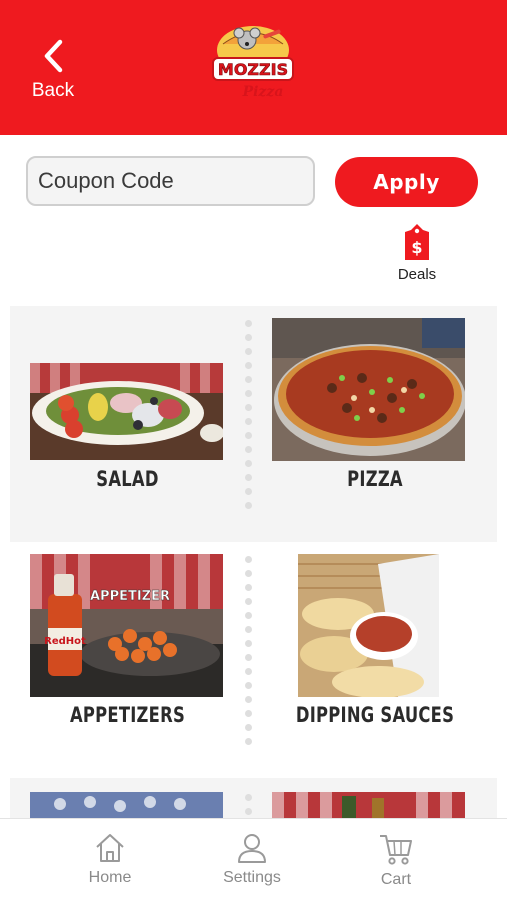 Image resolution: width=507 pixels, height=900 pixels. Describe the element at coordinates (170, 181) in the screenshot. I see `coupon-code-input` at that location.